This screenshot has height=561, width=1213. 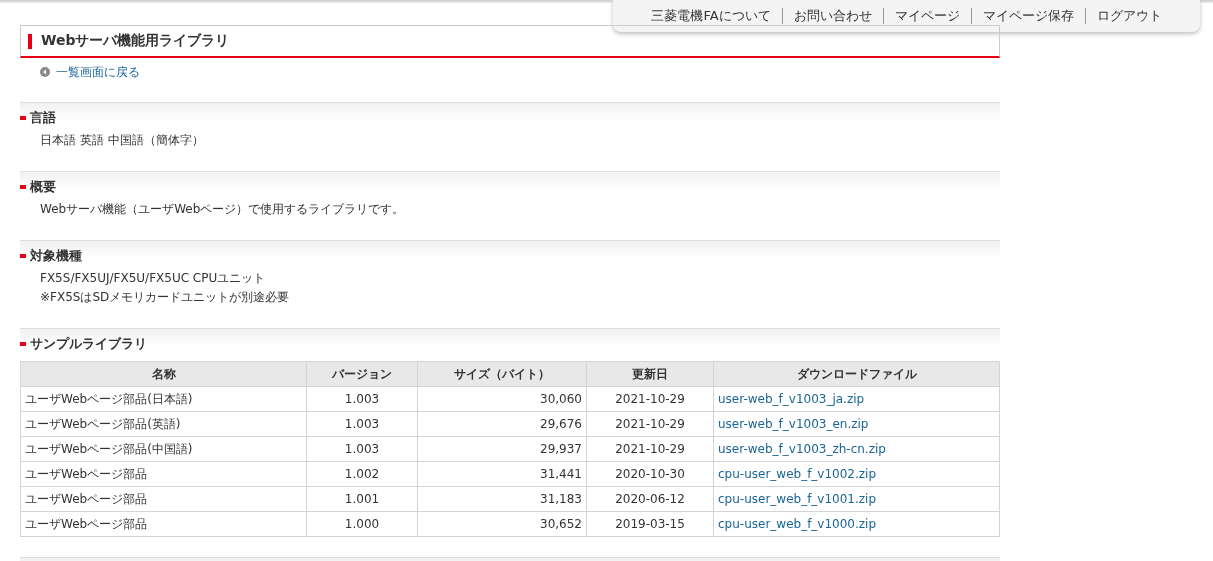 What do you see at coordinates (650, 499) in the screenshot?
I see `table-cell: 2020-06-12` at bounding box center [650, 499].